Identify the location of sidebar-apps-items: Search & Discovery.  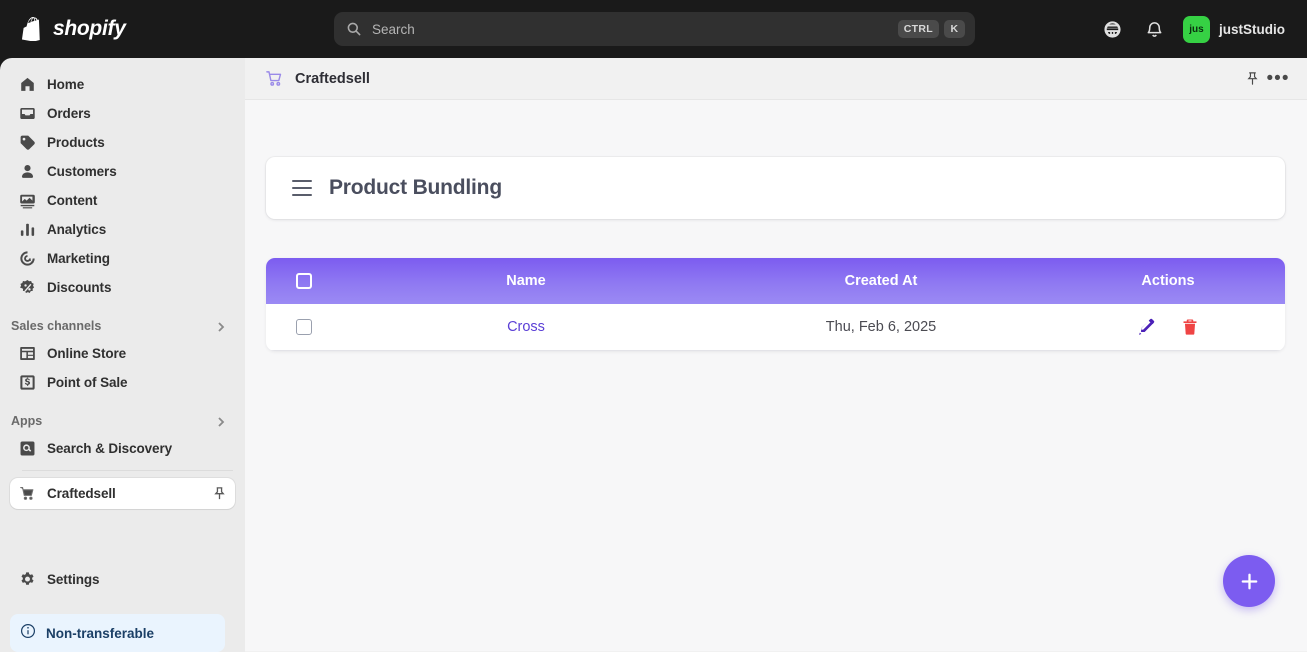
(122, 448).